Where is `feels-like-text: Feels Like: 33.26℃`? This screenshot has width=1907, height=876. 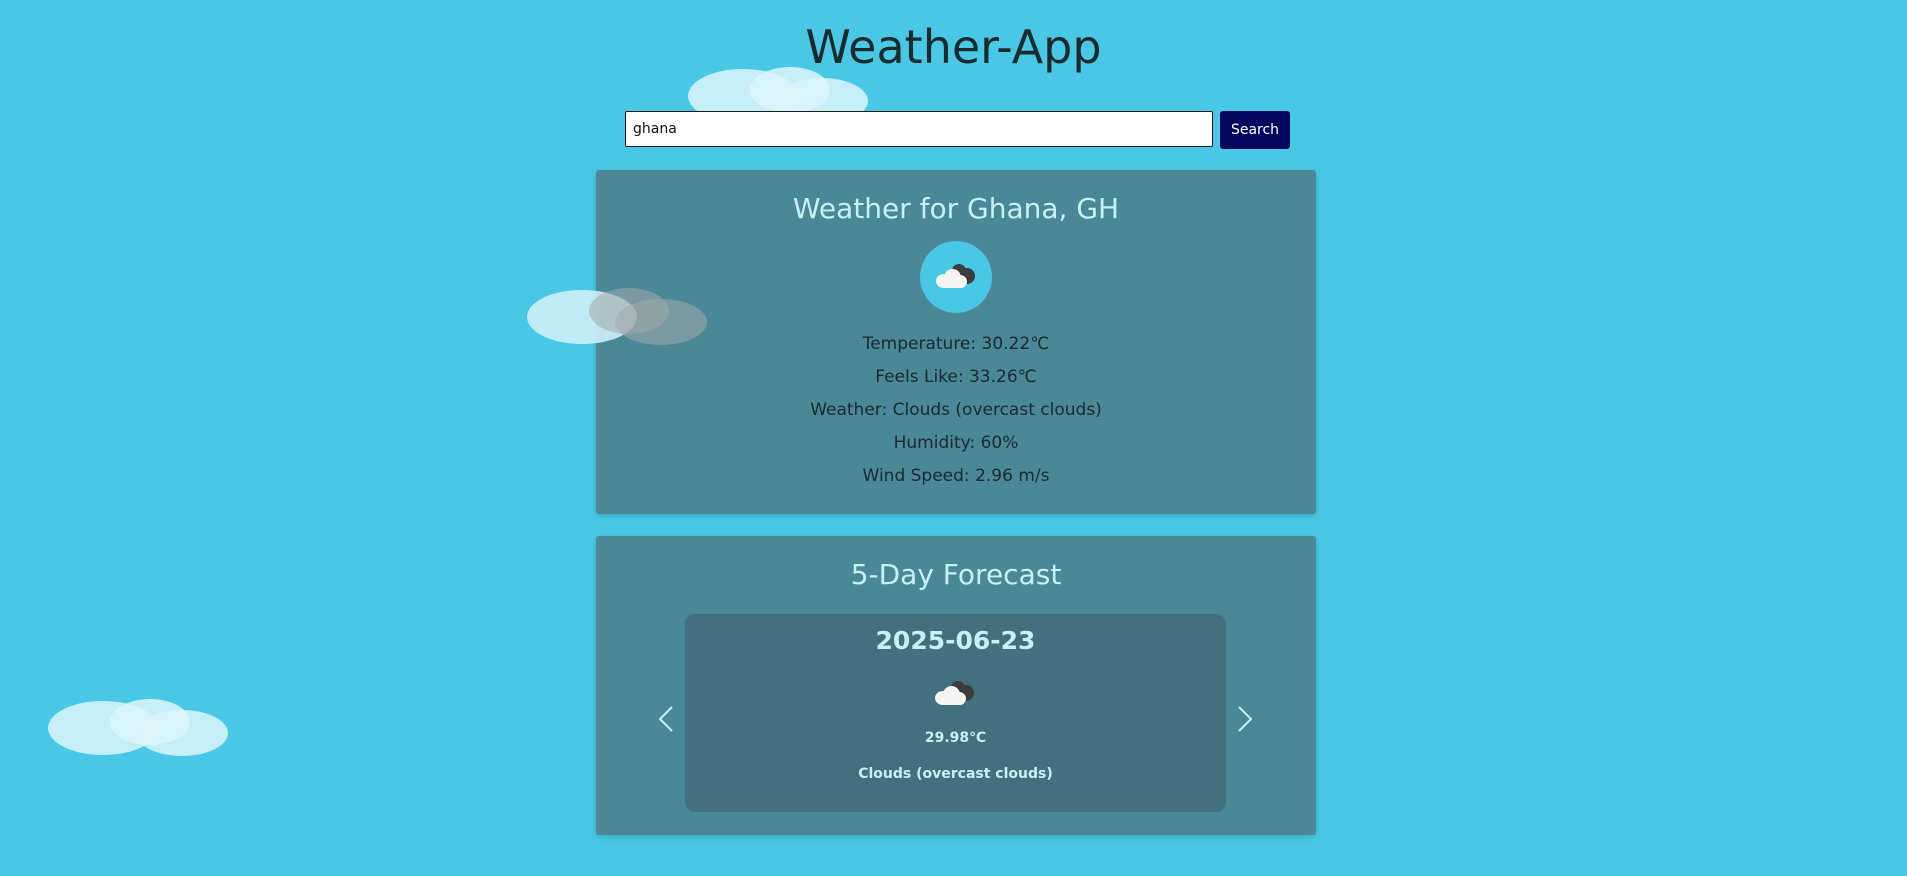
feels-like-text: Feels Like: 33.26℃ is located at coordinates (956, 377).